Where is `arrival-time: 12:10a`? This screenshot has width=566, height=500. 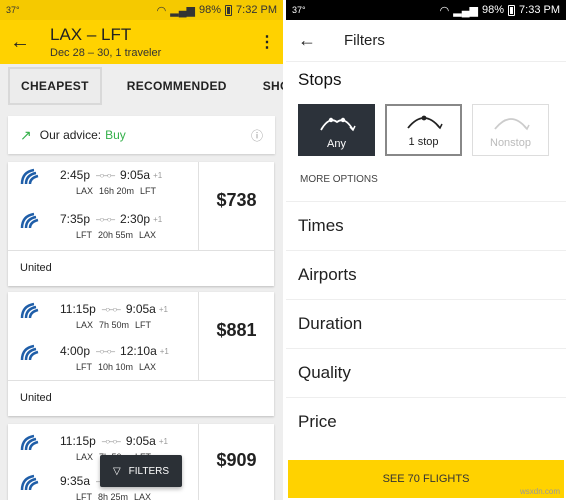
arrival-time: 12:10a is located at coordinates (138, 351).